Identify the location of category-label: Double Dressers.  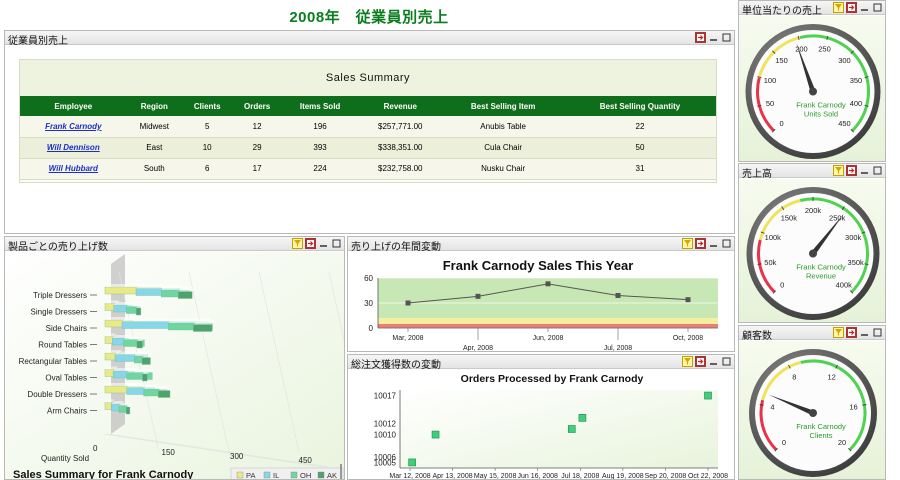
(57, 394).